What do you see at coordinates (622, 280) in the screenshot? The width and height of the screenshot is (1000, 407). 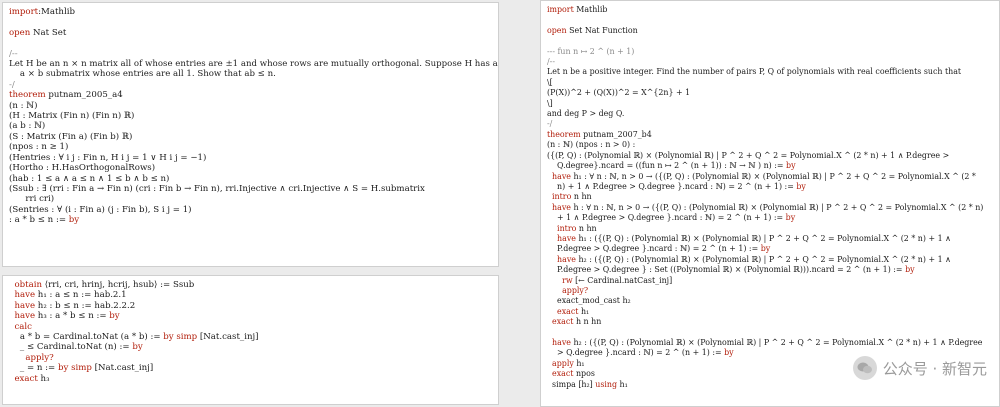 I see `code-token: [← Cardinal.natCast_inj]` at bounding box center [622, 280].